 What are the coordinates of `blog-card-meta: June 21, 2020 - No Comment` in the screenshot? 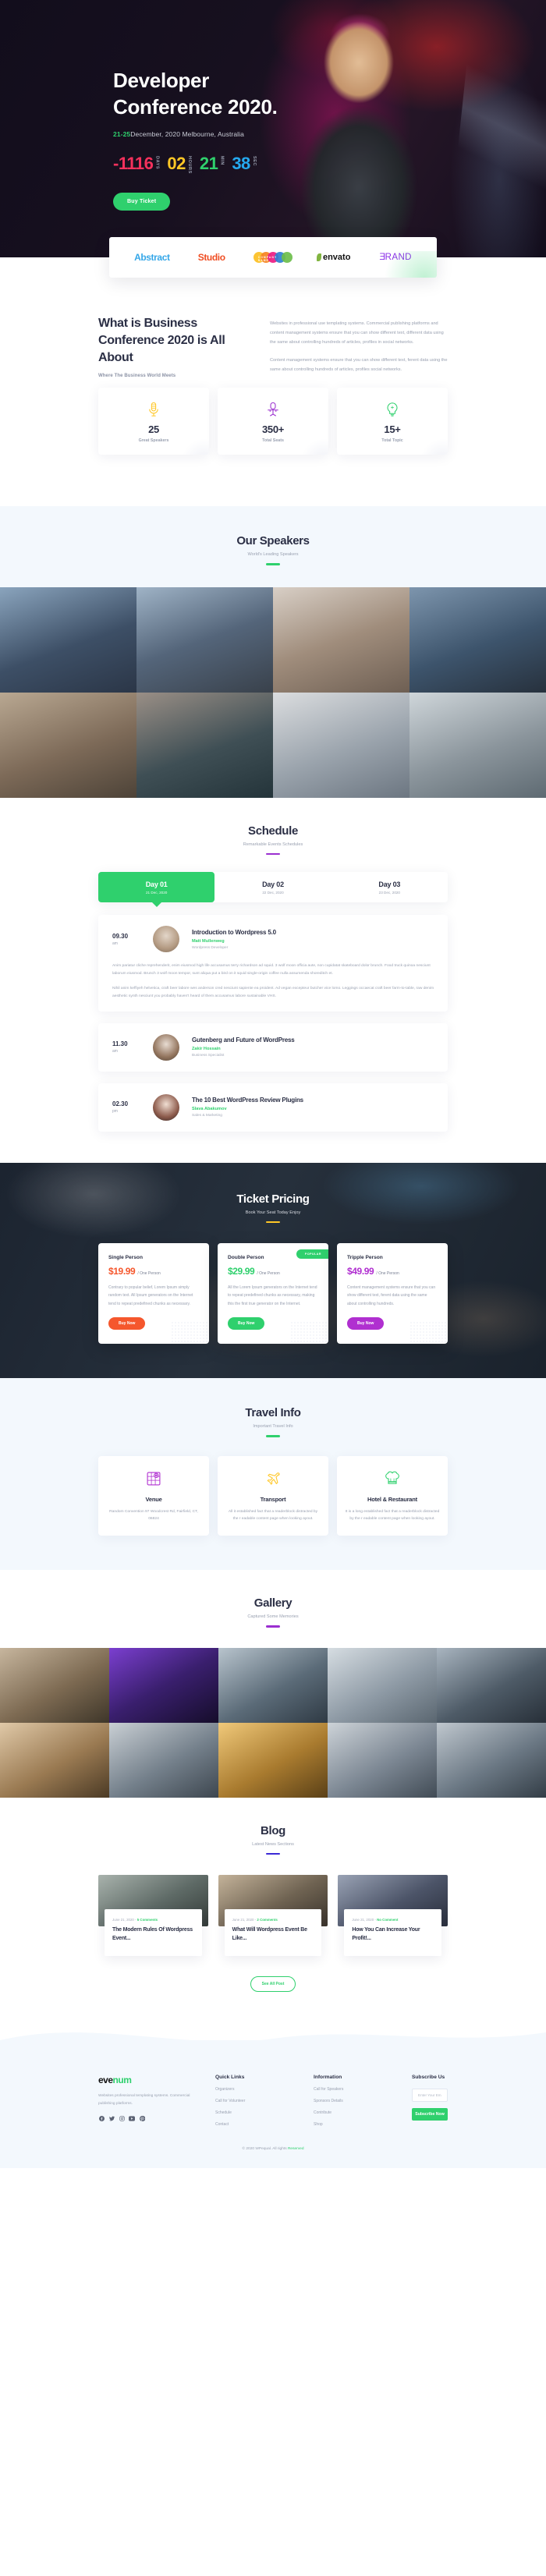 It's located at (376, 1920).